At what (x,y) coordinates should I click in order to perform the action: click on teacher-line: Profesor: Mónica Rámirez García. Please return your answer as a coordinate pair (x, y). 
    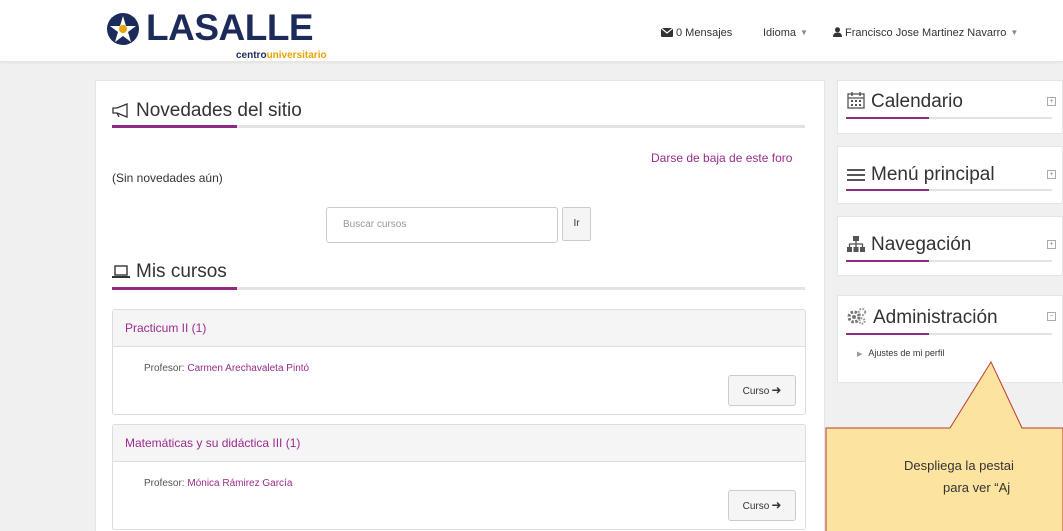
    Looking at the image, I should click on (218, 483).